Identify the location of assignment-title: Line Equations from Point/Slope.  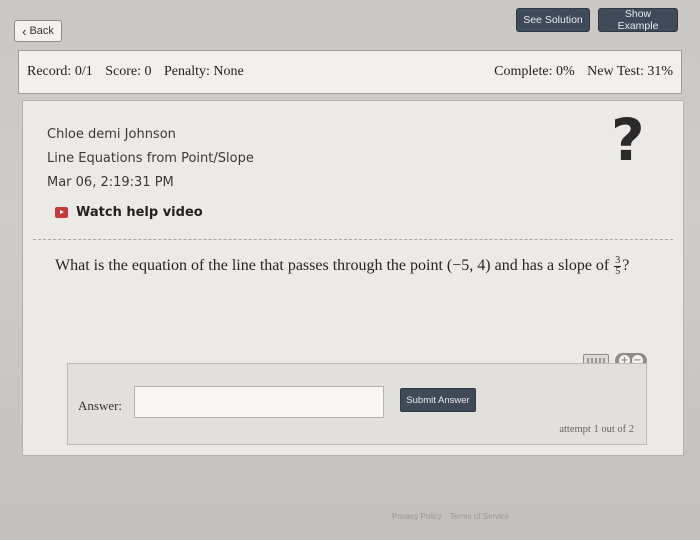
(150, 158).